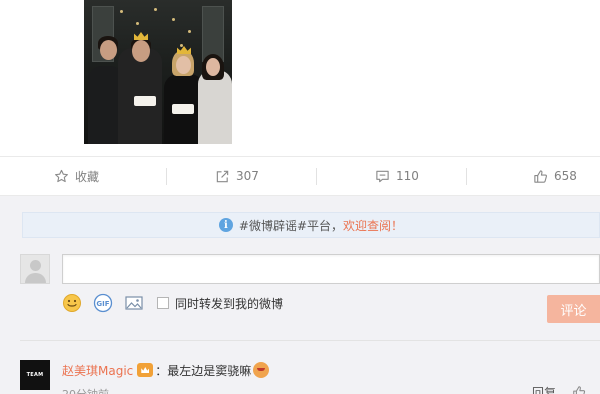  I want to click on favorite-button: 收藏, so click(76, 176).